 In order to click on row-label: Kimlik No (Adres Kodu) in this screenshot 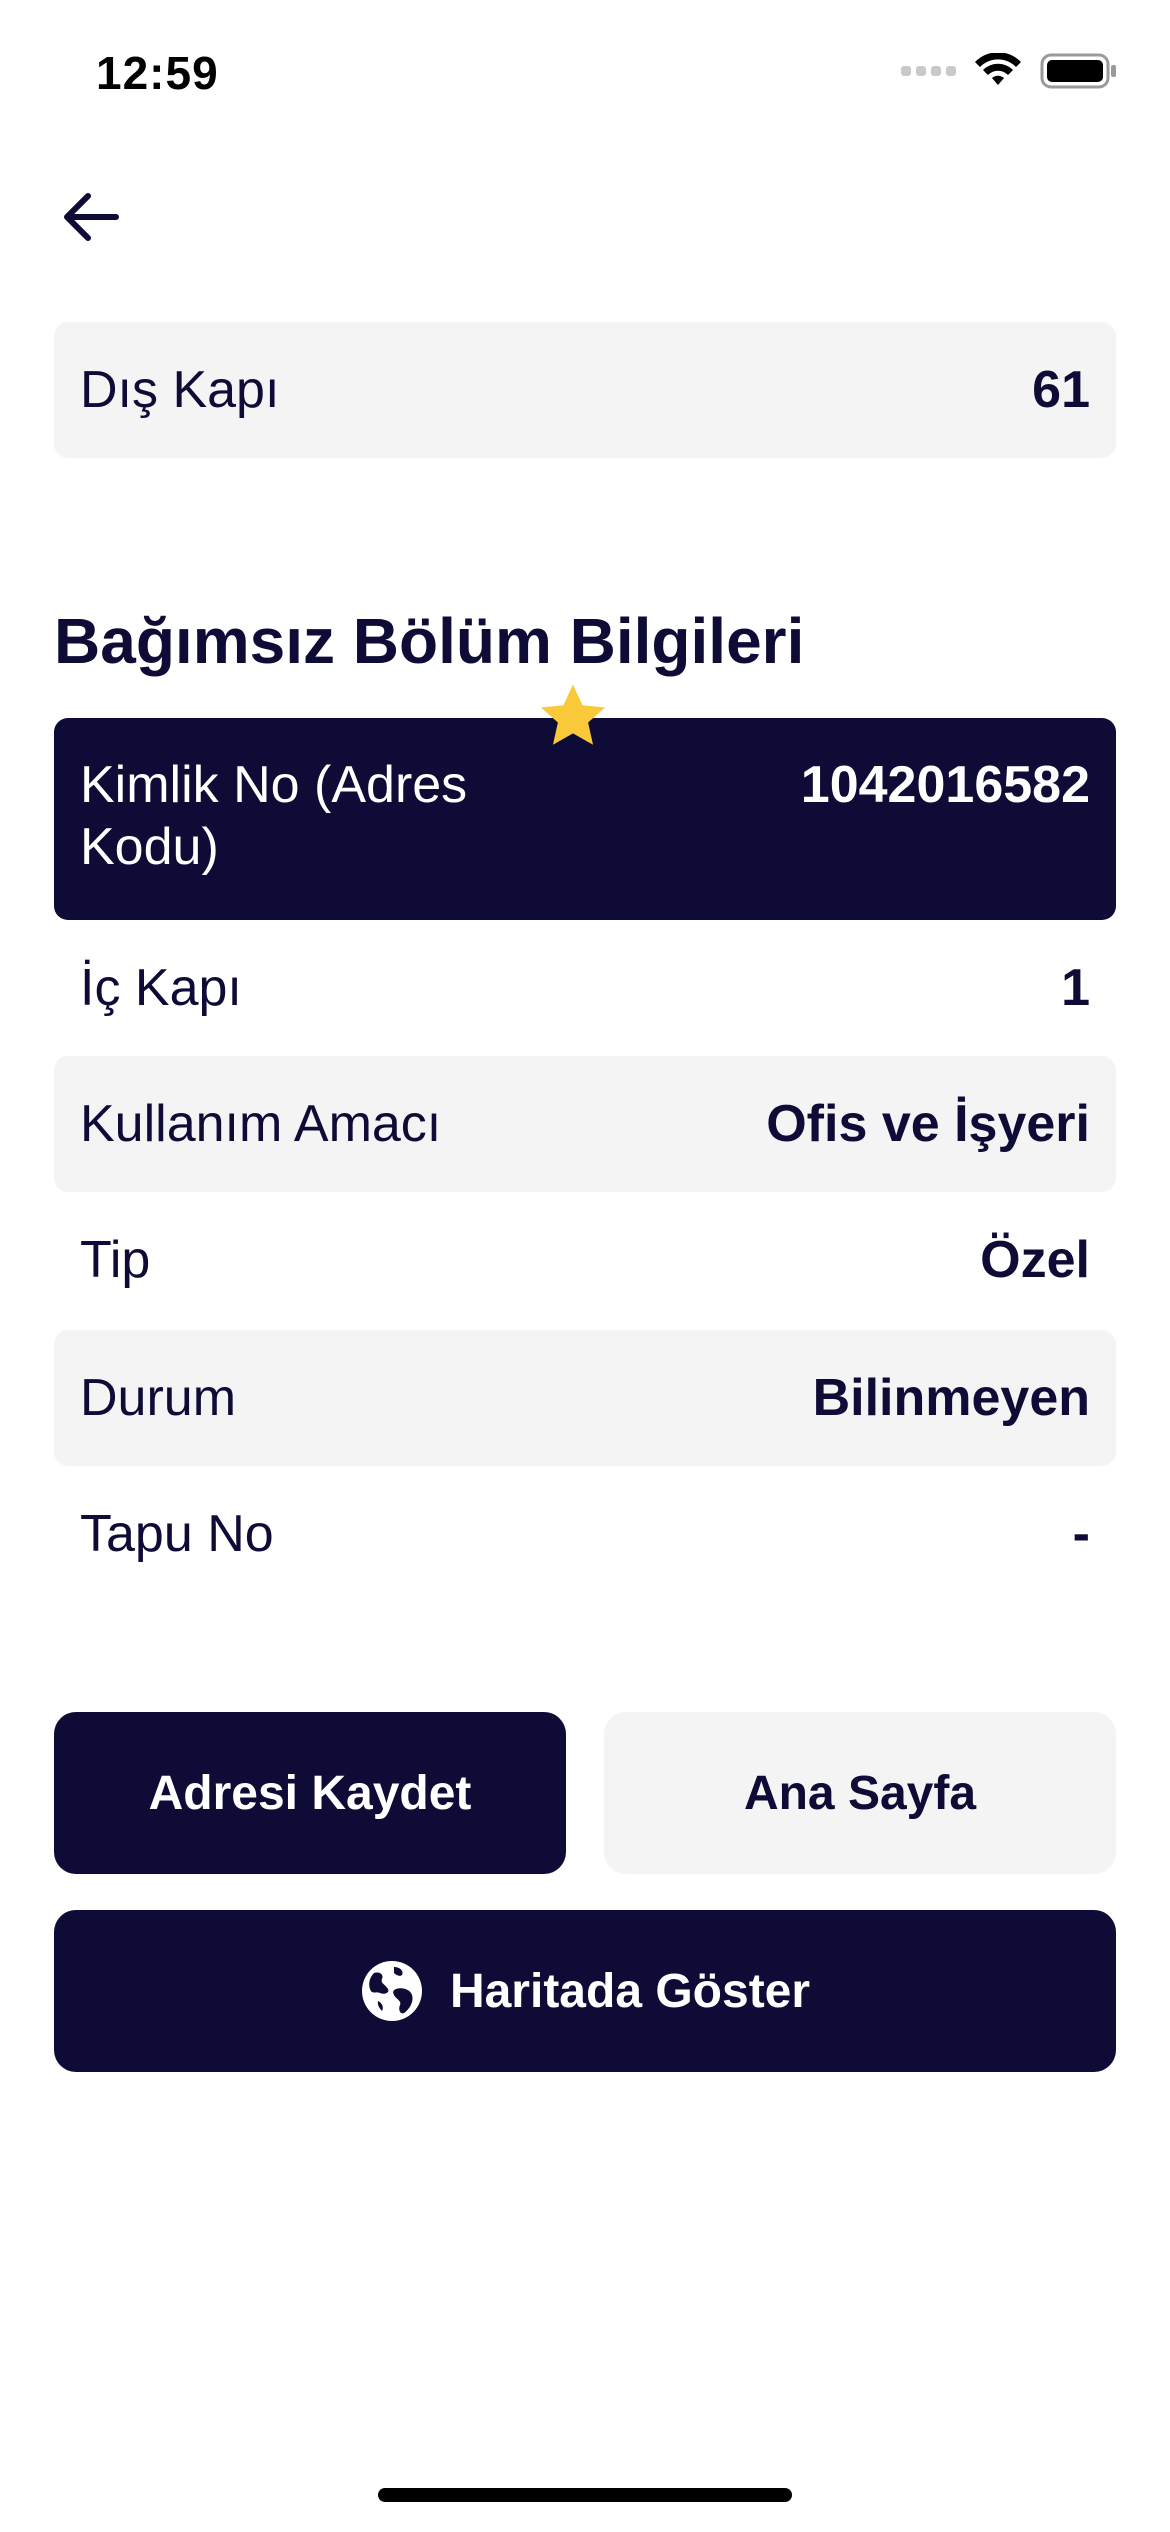, I will do `click(274, 816)`.